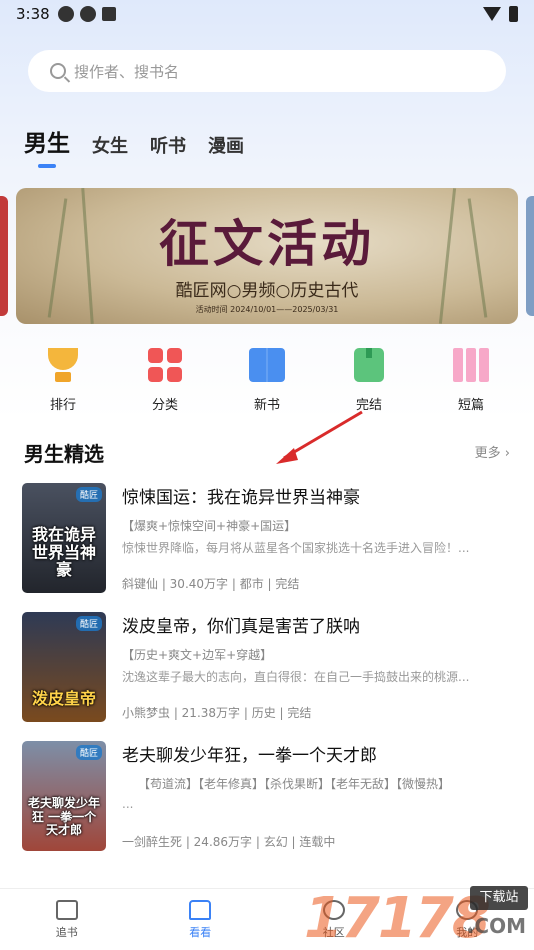 Image resolution: width=534 pixels, height=950 pixels. Describe the element at coordinates (217, 713) in the screenshot. I see `book-meta: 小熊梦虫 | 21.38万字 | 历史 | 完结` at that location.